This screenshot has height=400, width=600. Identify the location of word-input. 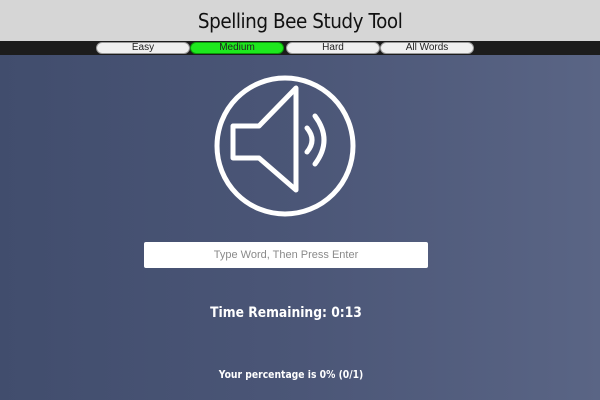
(286, 255).